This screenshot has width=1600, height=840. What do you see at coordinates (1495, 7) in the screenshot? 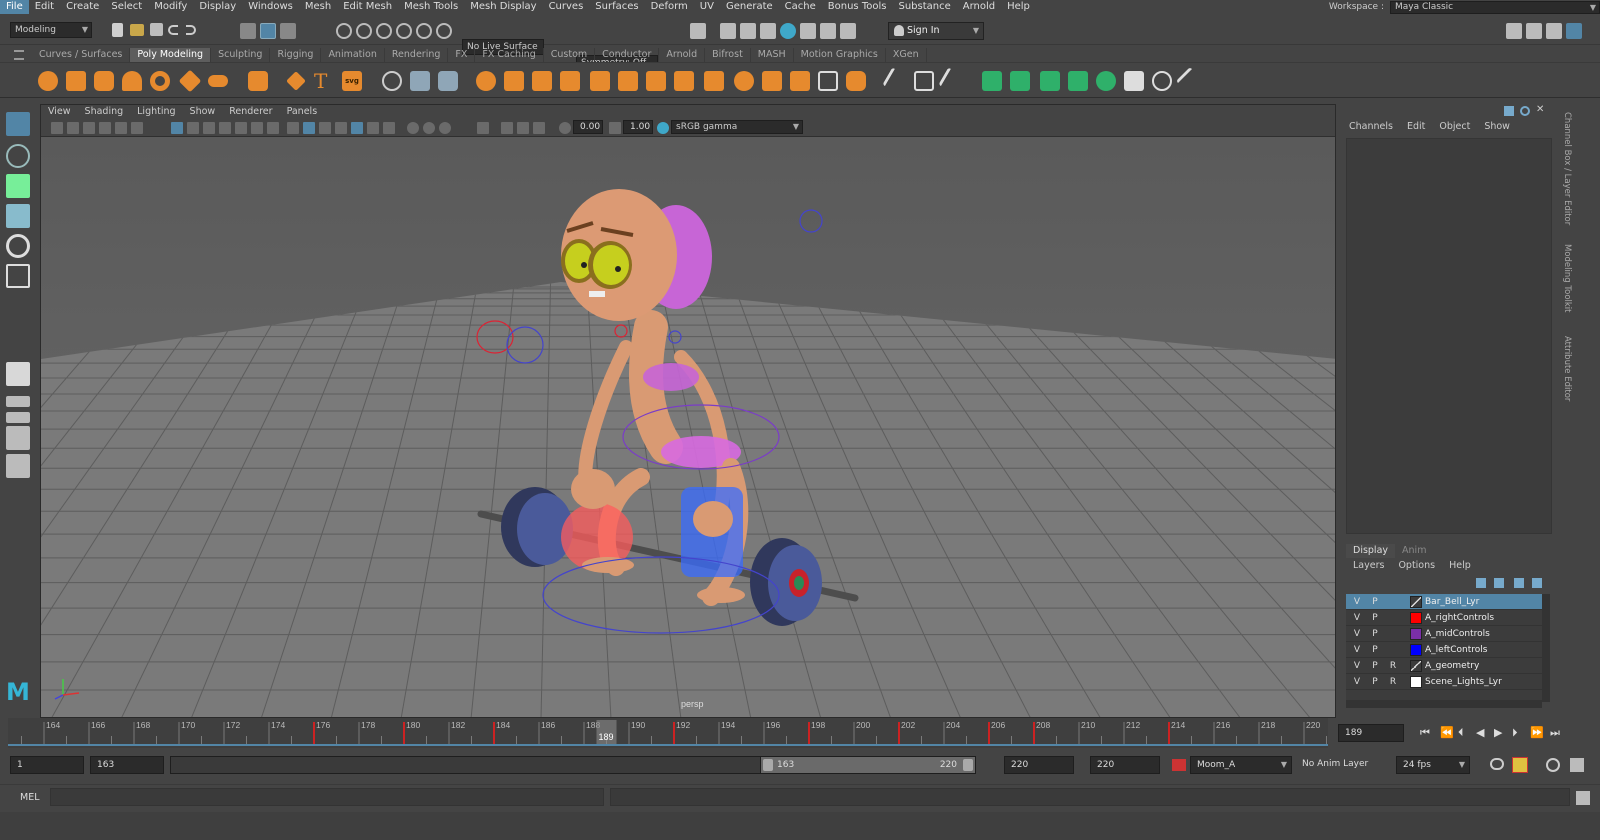
I see `workspace-dropdown: Maya Classic ▼` at bounding box center [1495, 7].